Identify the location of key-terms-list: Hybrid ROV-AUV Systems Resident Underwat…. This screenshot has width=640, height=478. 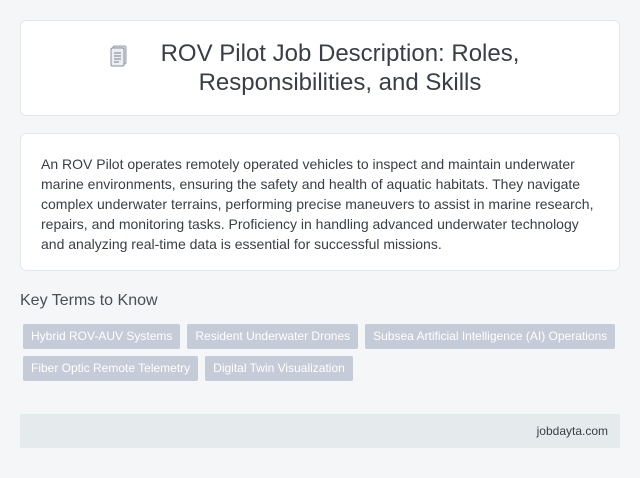
(323, 356).